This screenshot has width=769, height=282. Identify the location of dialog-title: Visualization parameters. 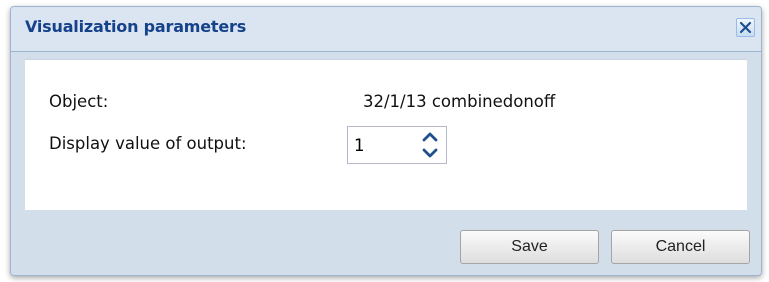
(136, 26).